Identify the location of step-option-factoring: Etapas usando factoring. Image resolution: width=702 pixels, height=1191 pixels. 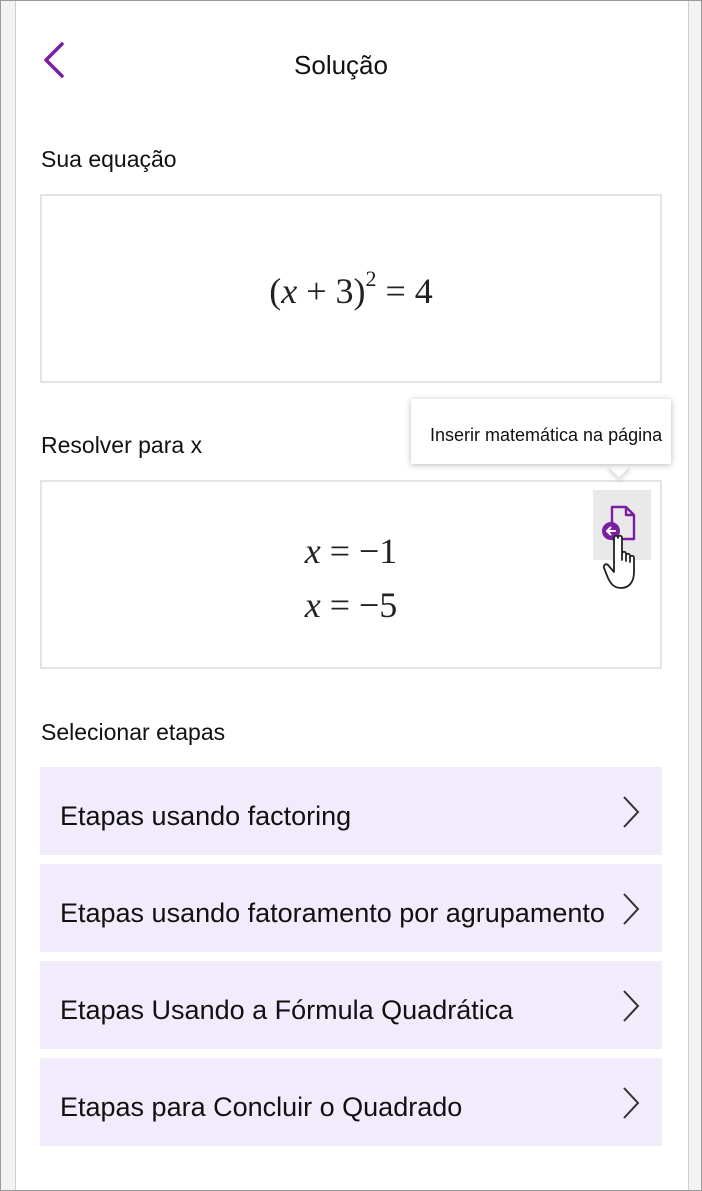
(351, 811).